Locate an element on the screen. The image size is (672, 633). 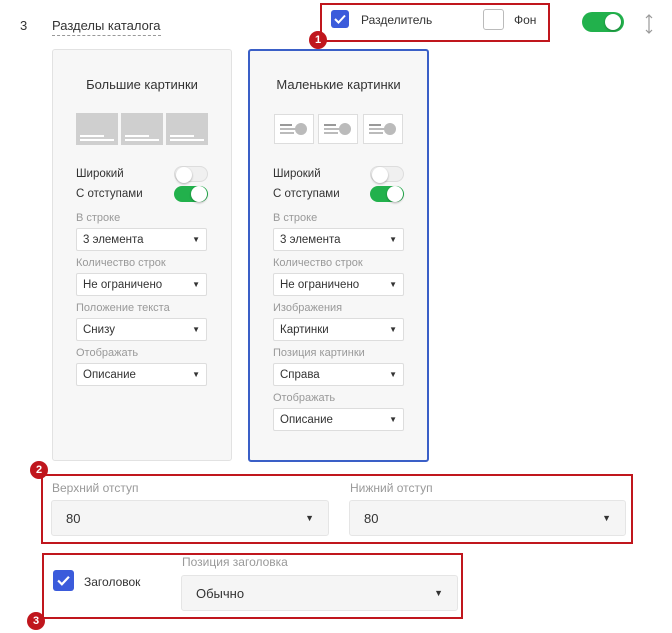
field-label: Положение текста is located at coordinates (123, 308).